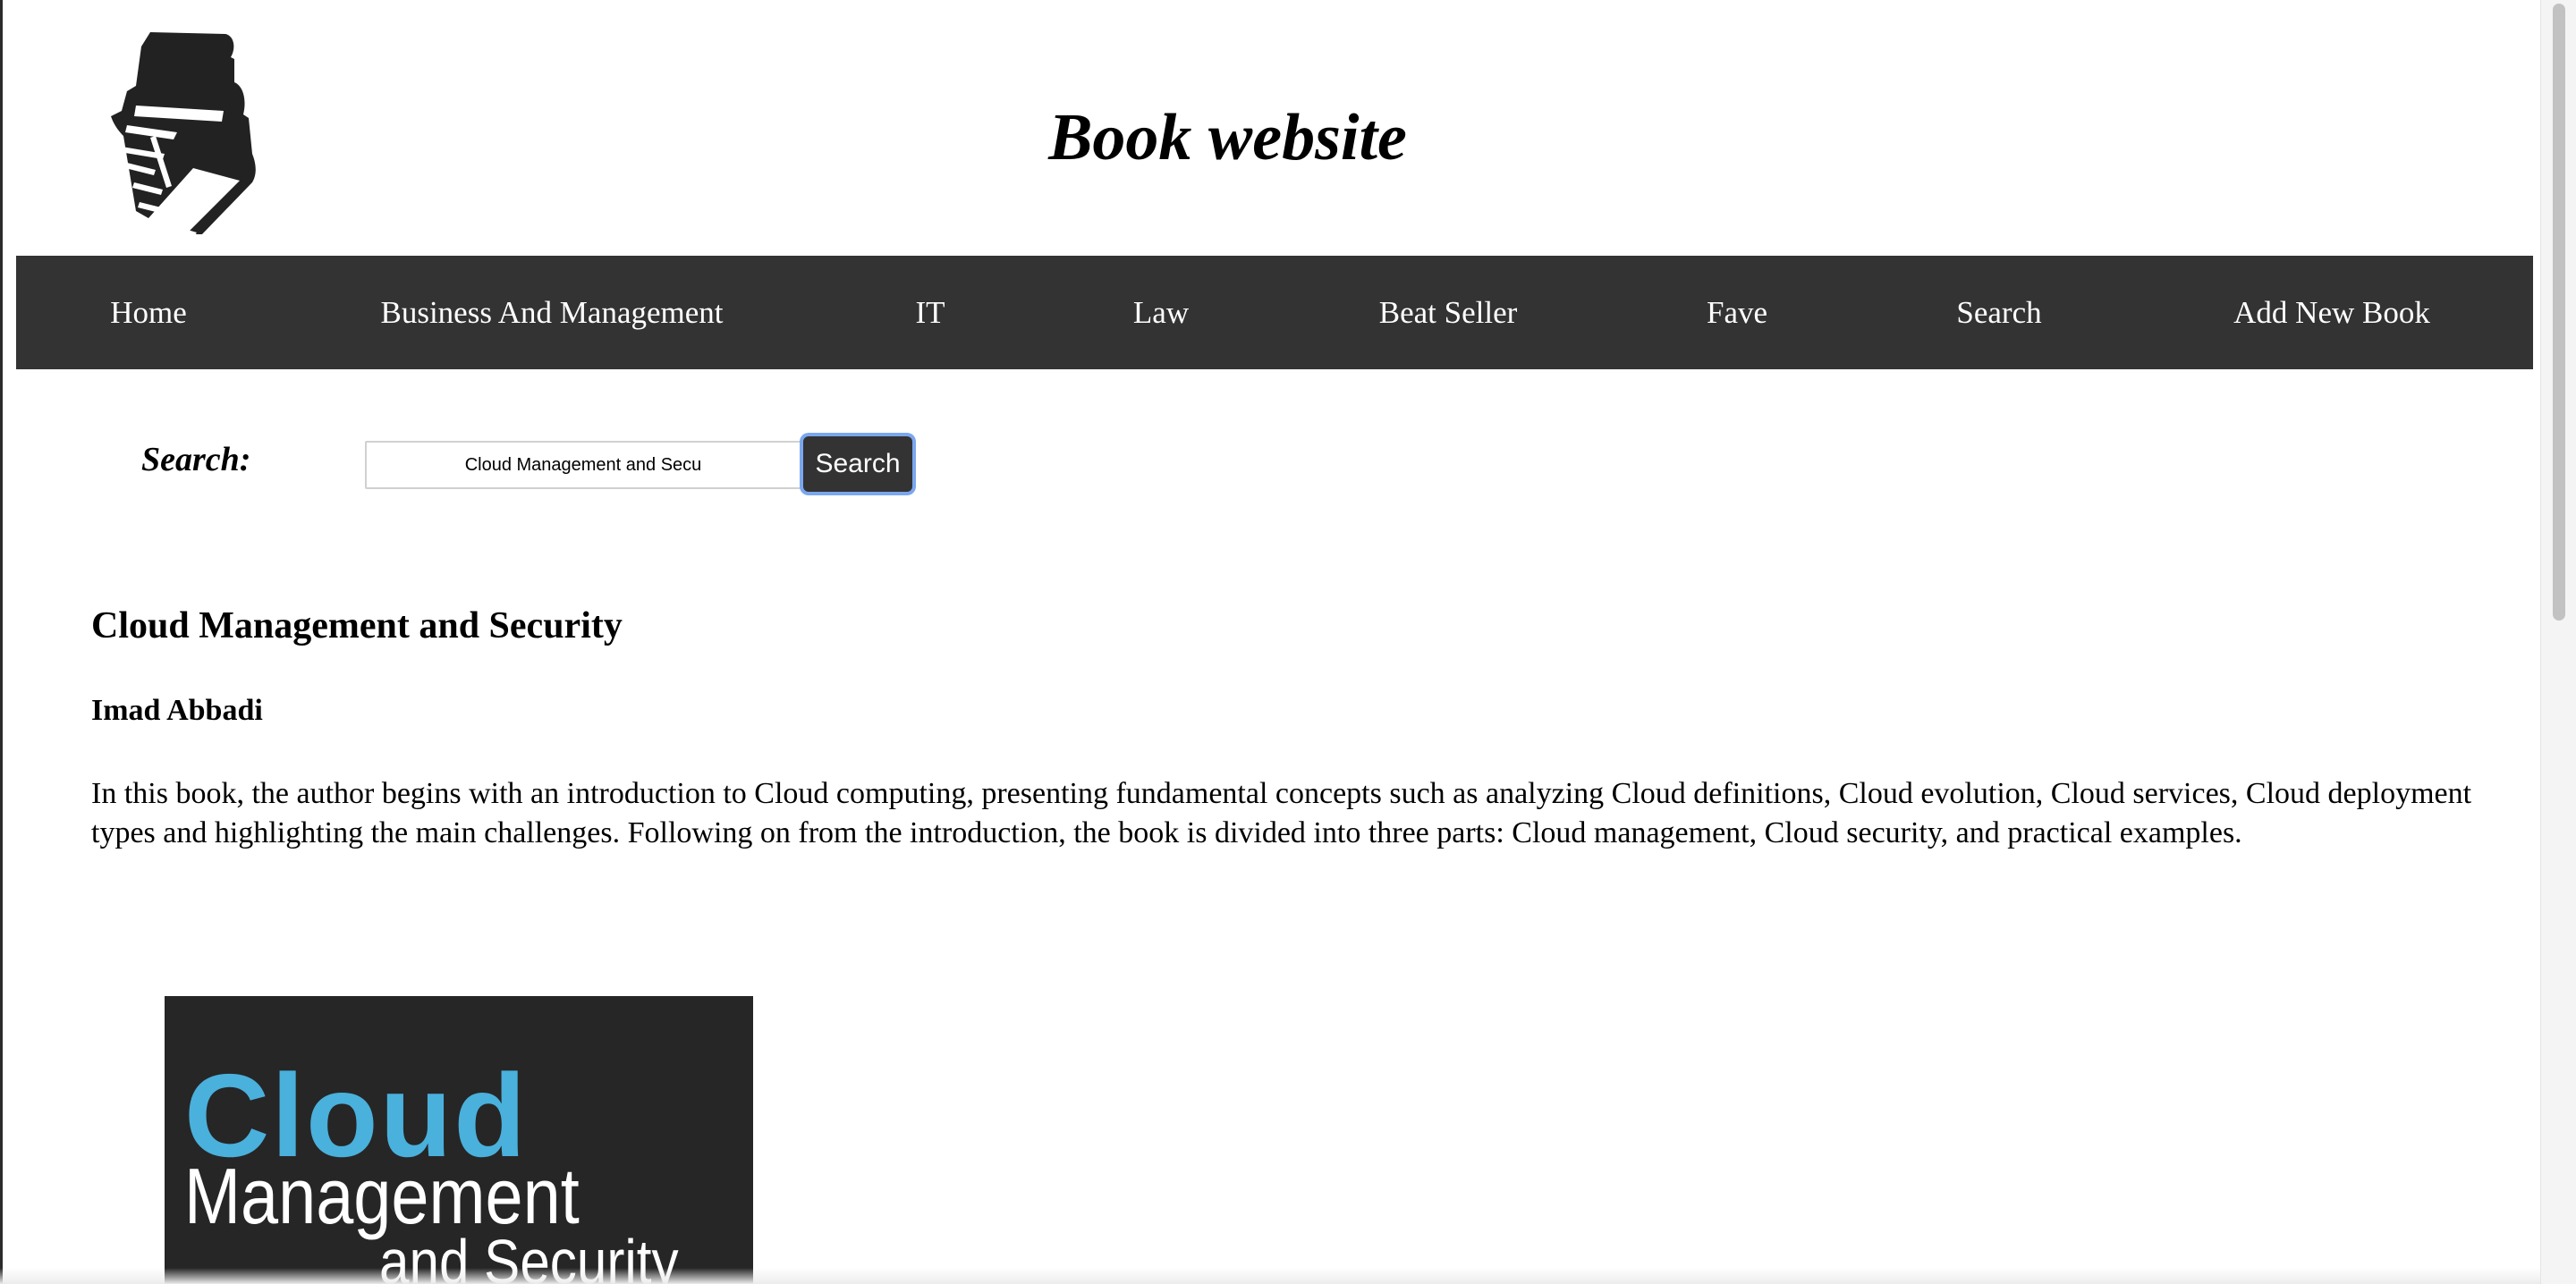 The width and height of the screenshot is (2576, 1284). What do you see at coordinates (148, 312) in the screenshot?
I see `nav-item-home: Home` at bounding box center [148, 312].